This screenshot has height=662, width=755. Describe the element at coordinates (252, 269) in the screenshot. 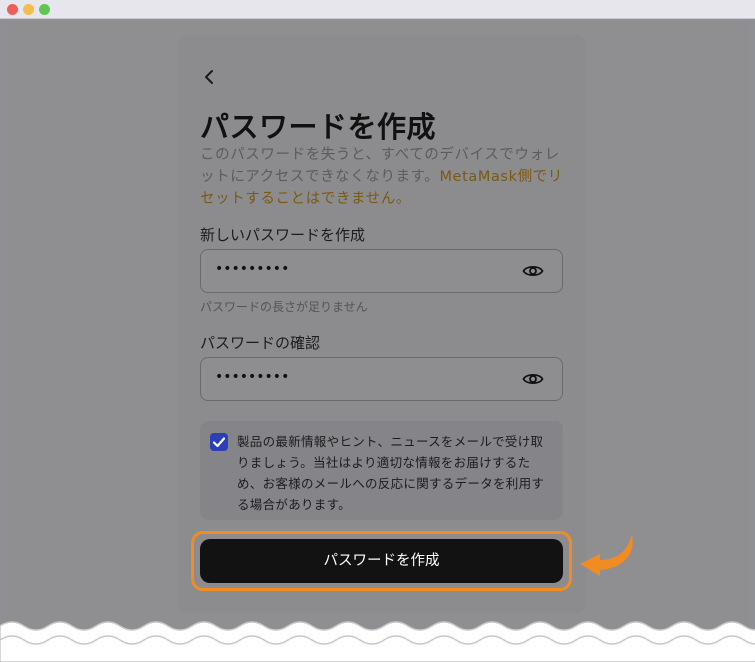

I see `new-password-value: •••••••••` at that location.